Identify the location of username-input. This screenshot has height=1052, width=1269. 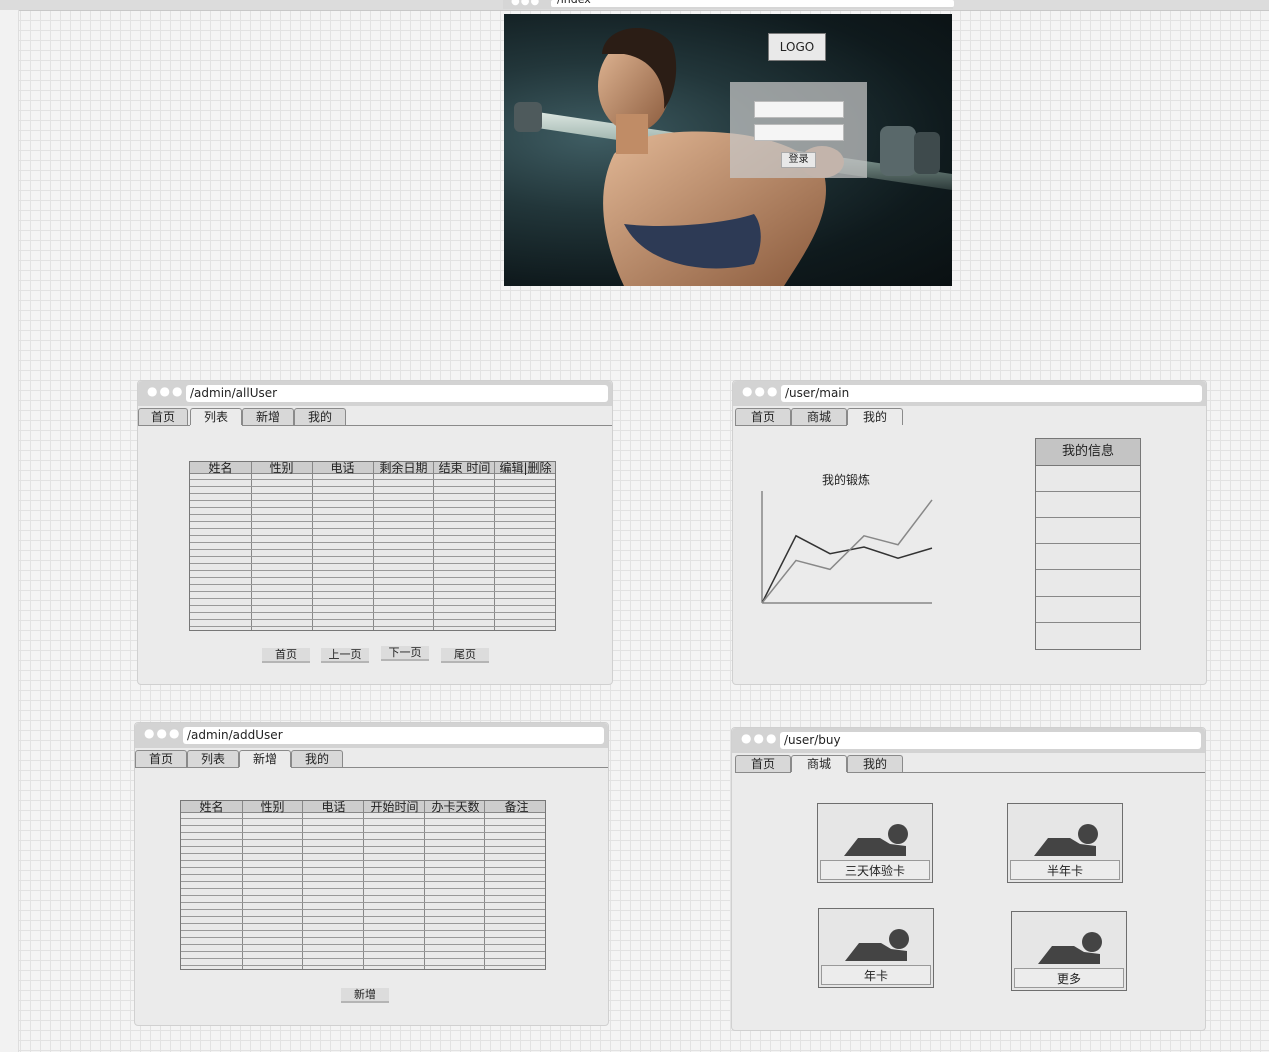
(799, 109).